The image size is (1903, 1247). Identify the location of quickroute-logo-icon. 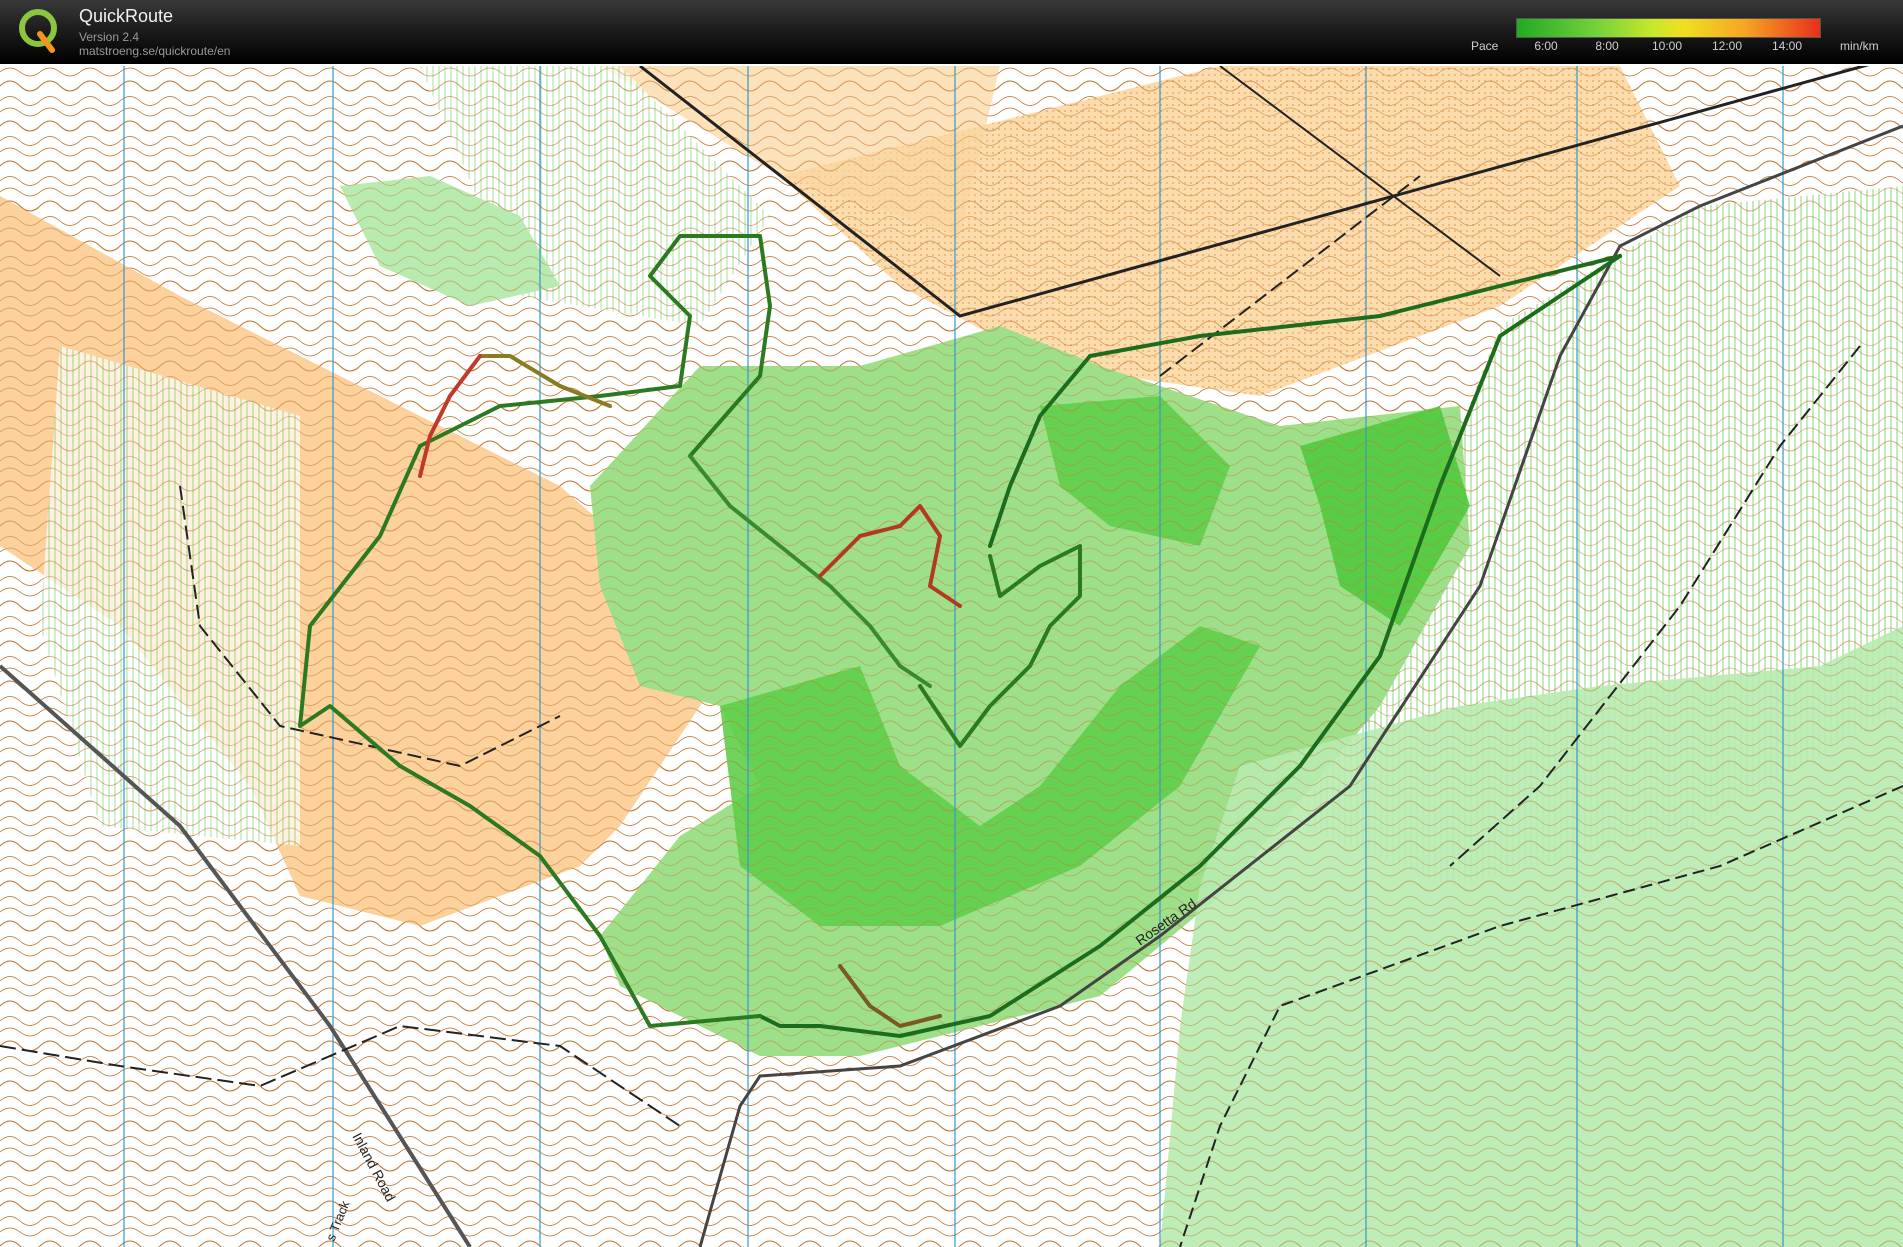
(38, 31).